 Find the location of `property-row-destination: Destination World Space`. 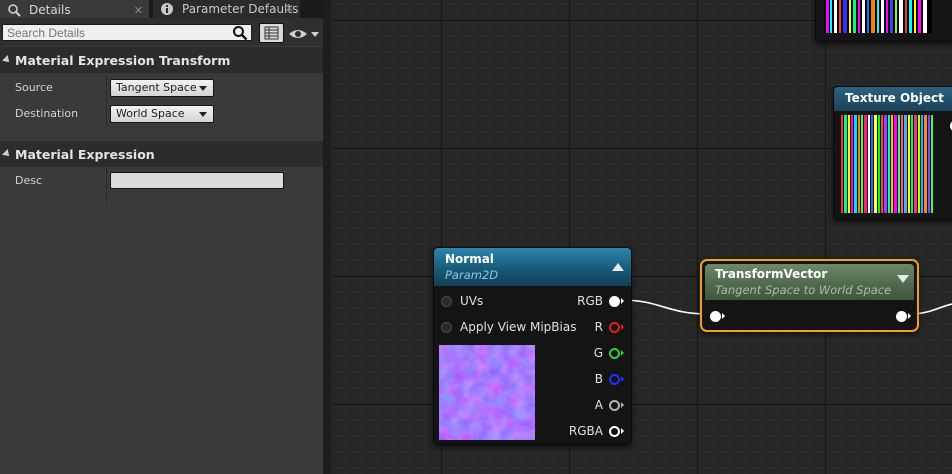

property-row-destination: Destination World Space is located at coordinates (161, 114).